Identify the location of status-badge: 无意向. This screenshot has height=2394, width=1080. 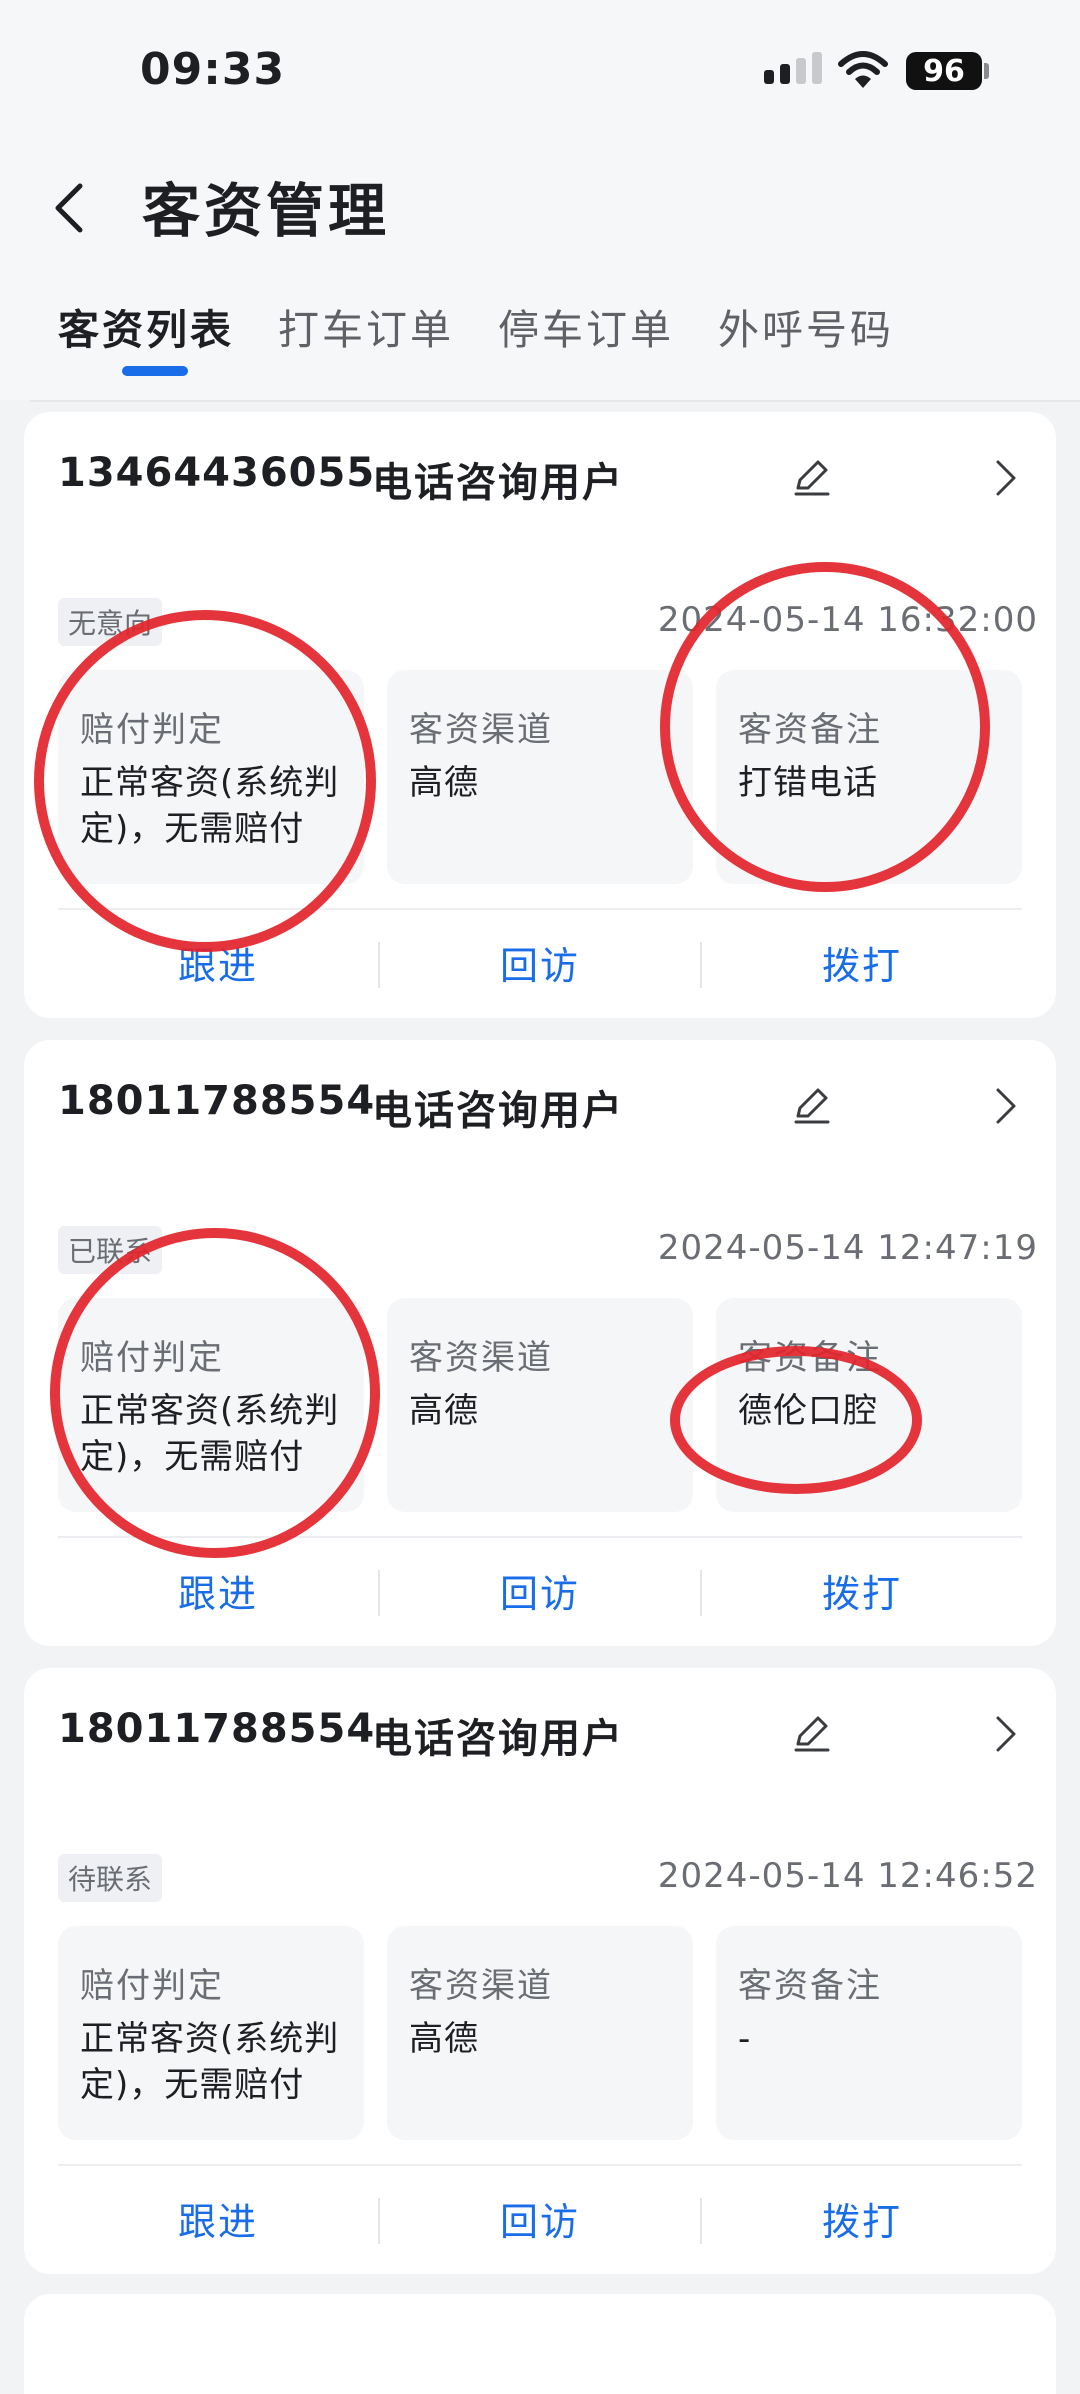
(110, 622).